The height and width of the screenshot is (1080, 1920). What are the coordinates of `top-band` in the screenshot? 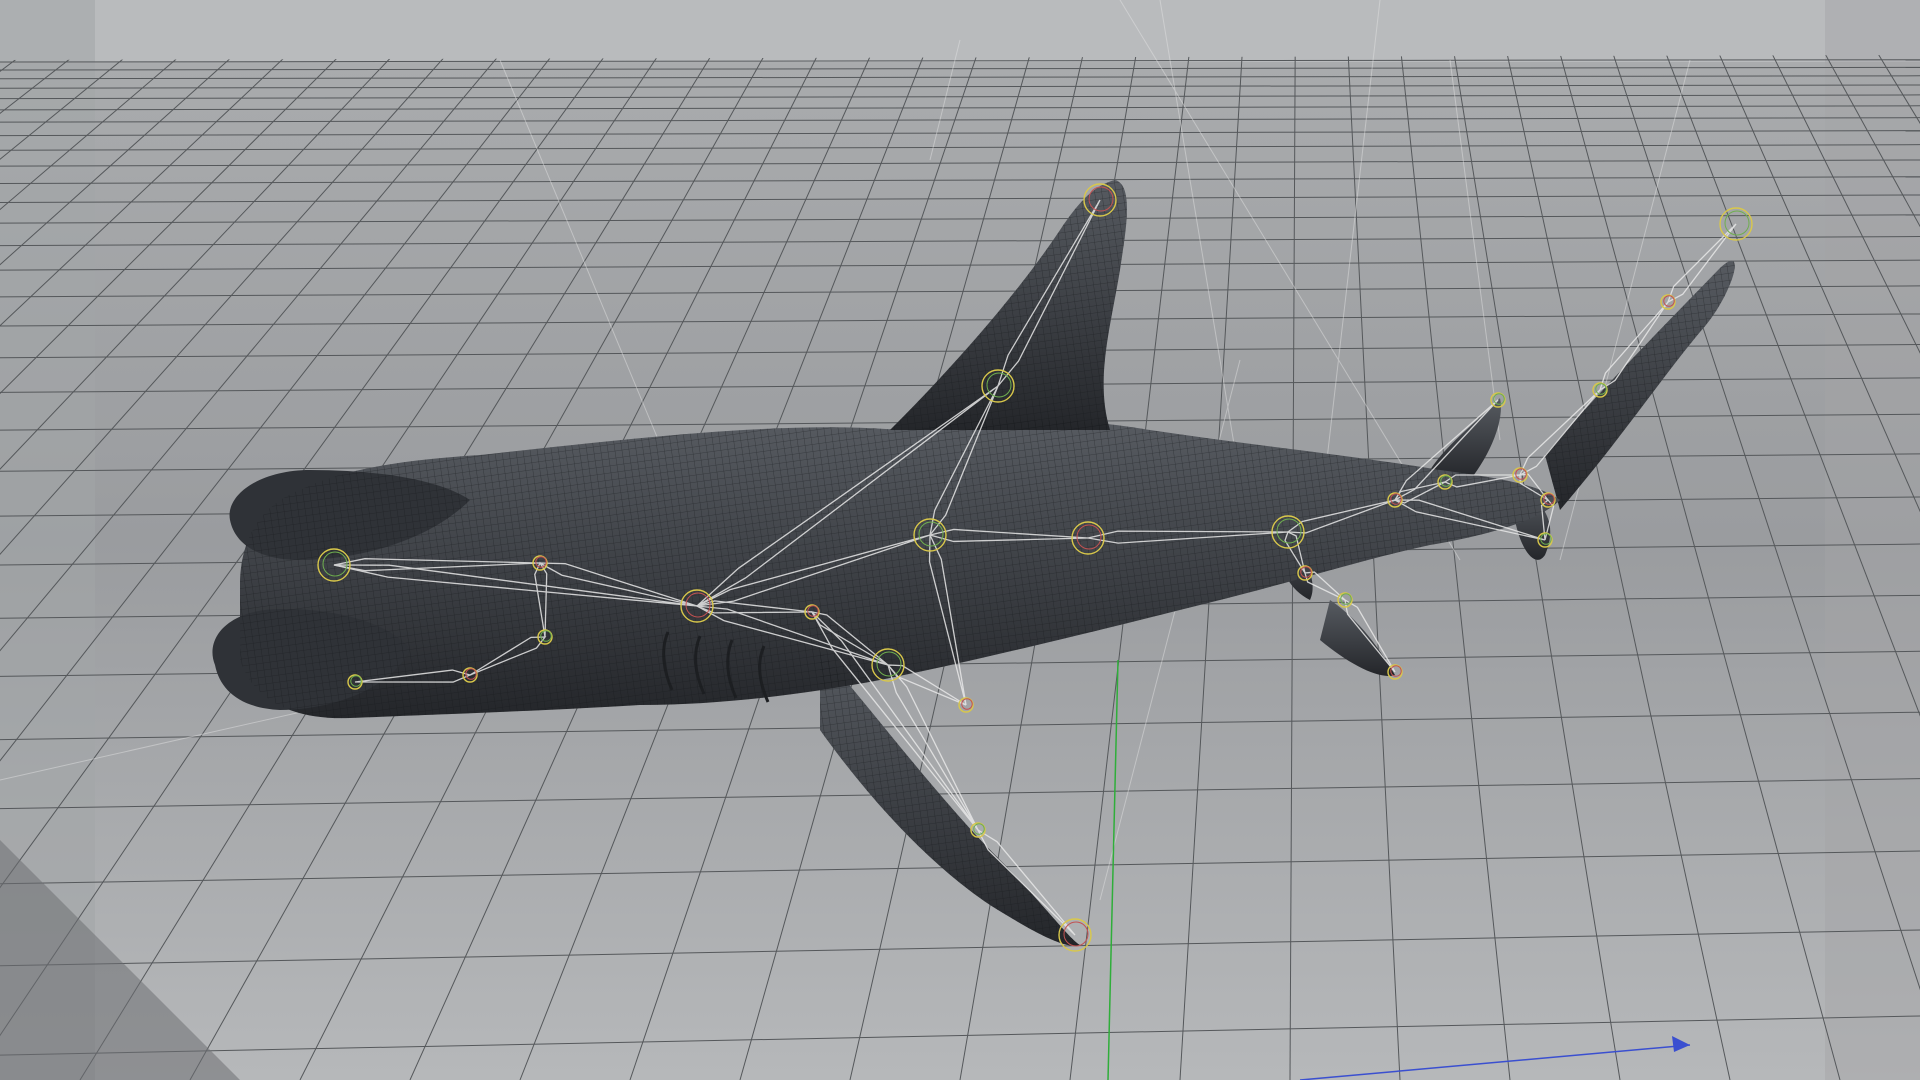 It's located at (960, 31).